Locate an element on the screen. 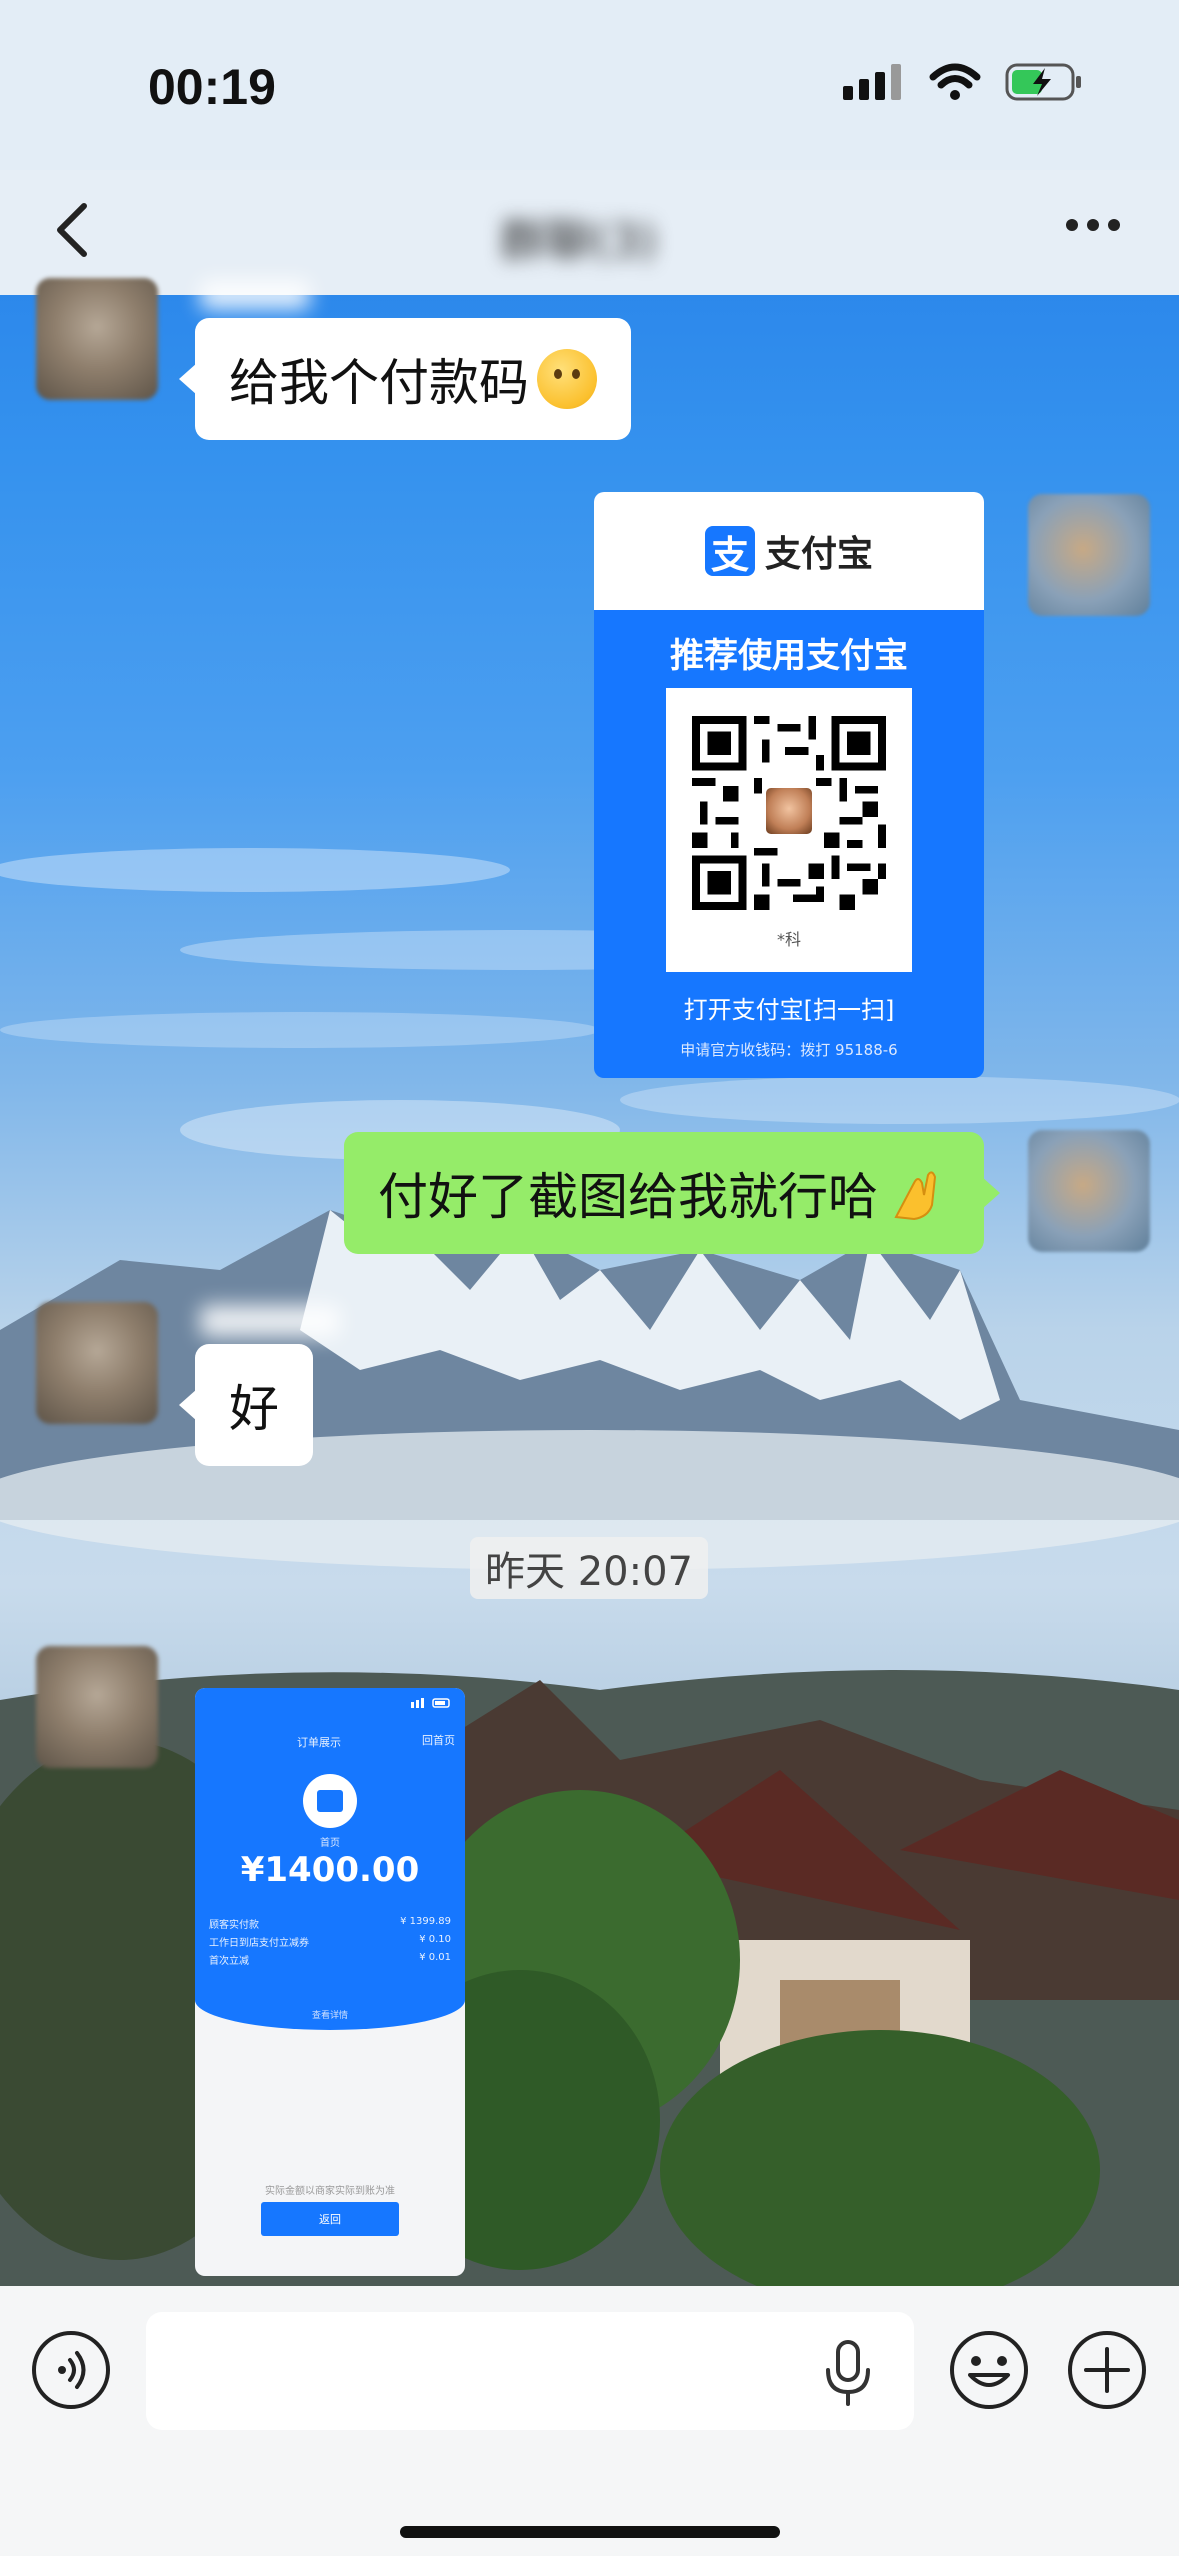 The height and width of the screenshot is (2556, 1179). receipt-row-value: ¥ 0.10 is located at coordinates (435, 1939).